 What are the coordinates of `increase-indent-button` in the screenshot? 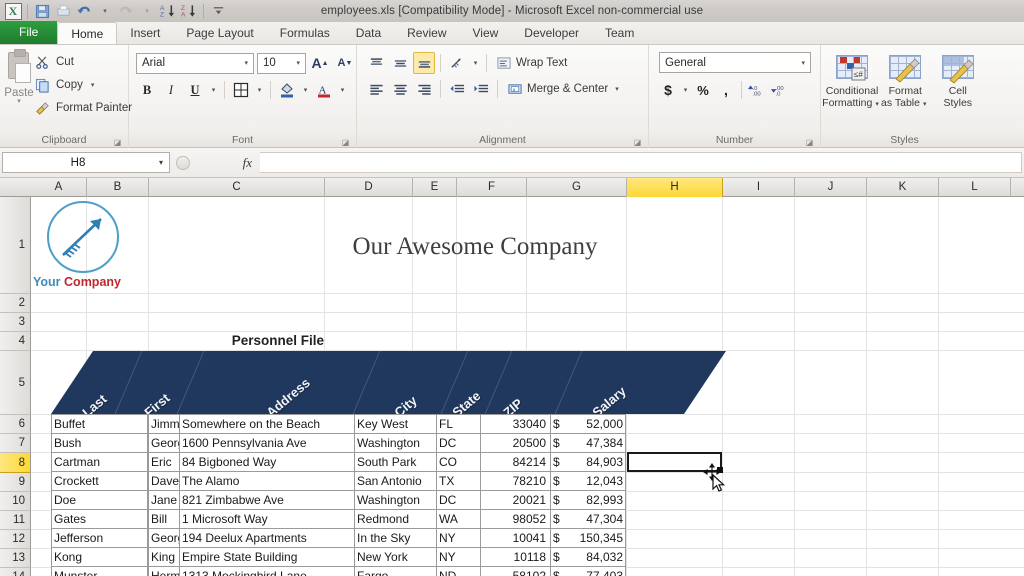 It's located at (481, 89).